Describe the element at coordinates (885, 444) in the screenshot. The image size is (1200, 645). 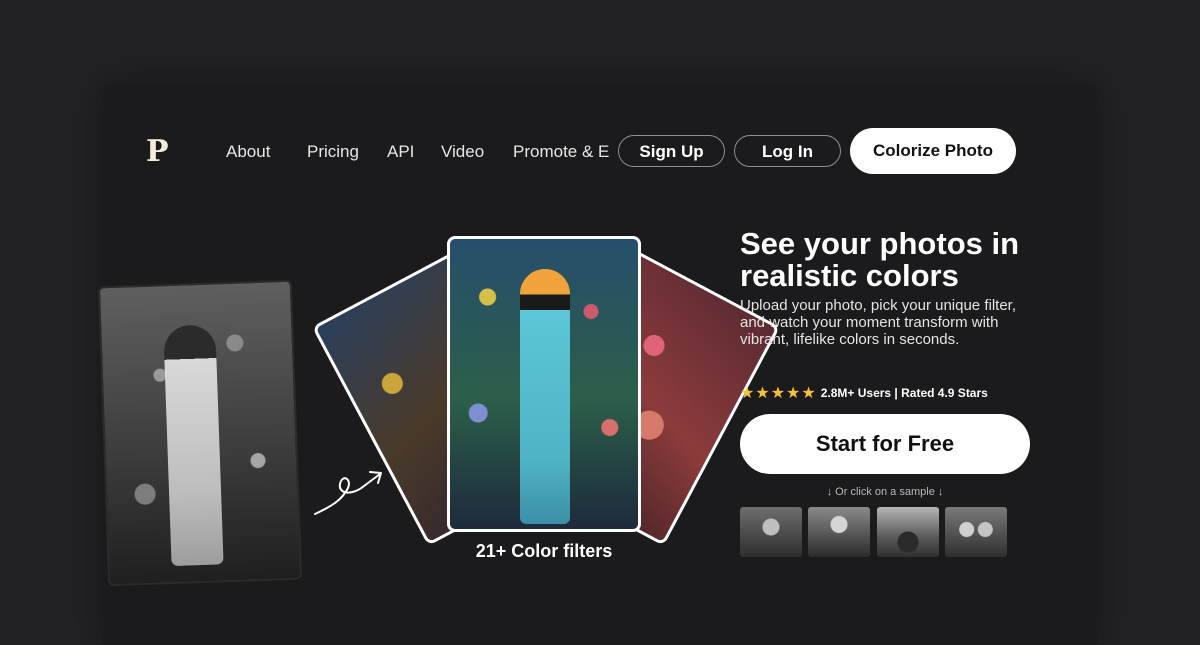
I see `start-for-free-button: Start for Free` at that location.